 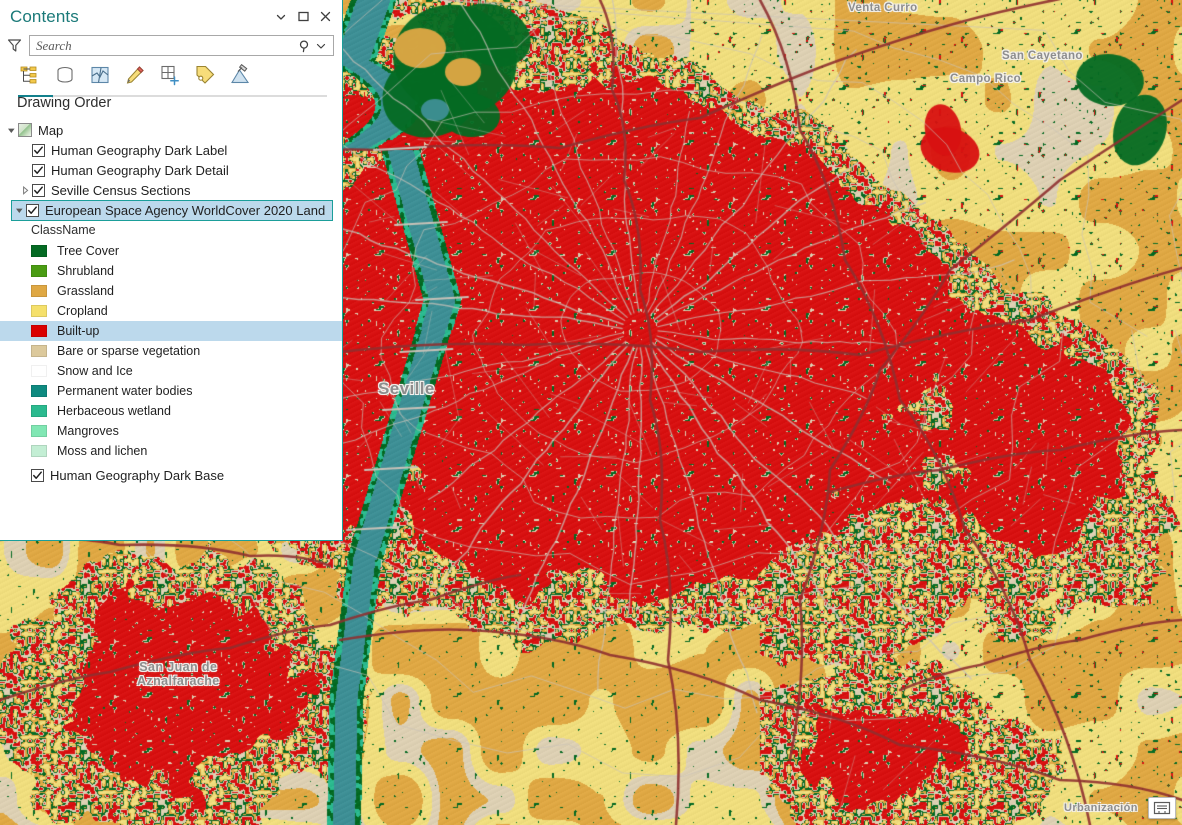 I want to click on filter-icon, so click(x=14, y=46).